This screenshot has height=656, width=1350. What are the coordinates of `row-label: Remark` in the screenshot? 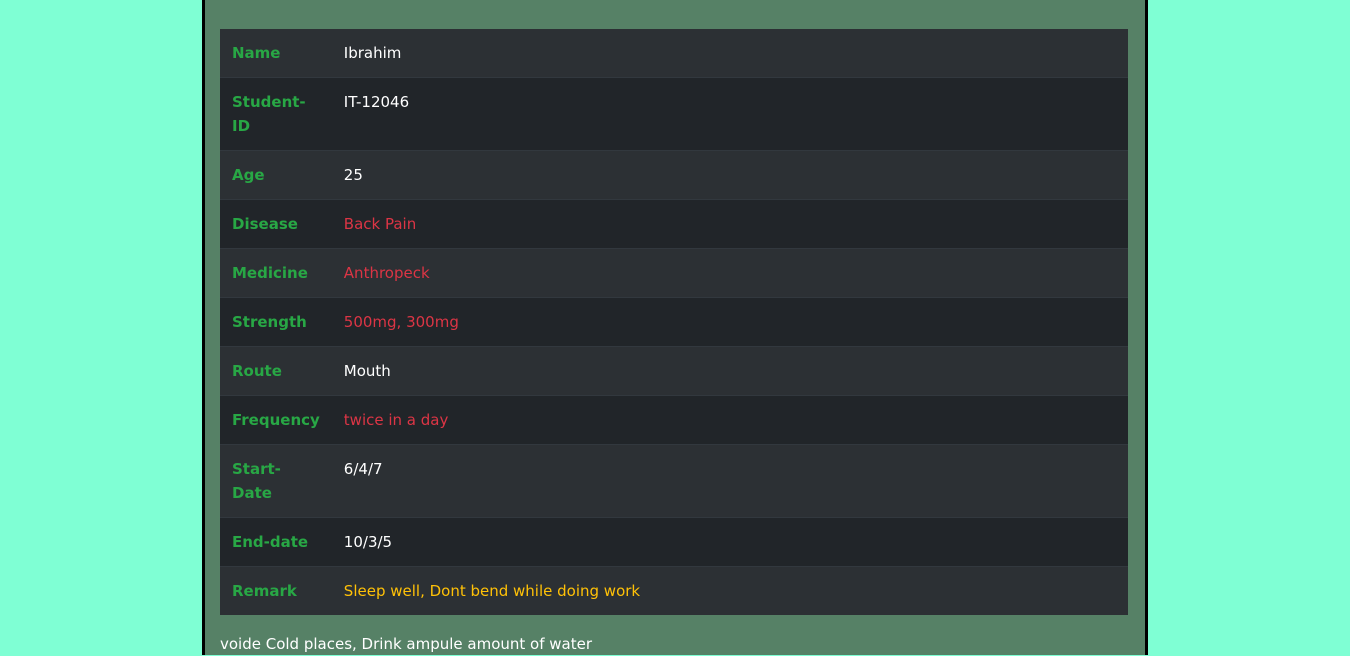 It's located at (276, 590).